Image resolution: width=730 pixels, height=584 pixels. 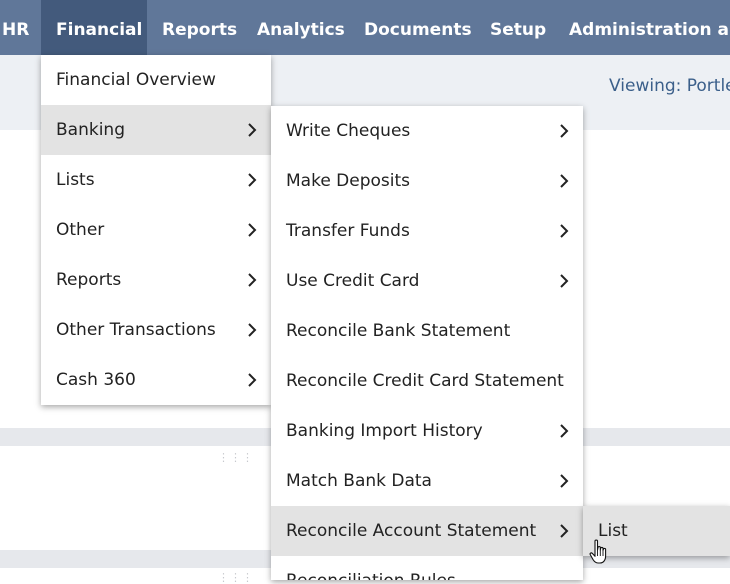 I want to click on menu-item-label: Reconcile Credit Card Statement, so click(x=425, y=381).